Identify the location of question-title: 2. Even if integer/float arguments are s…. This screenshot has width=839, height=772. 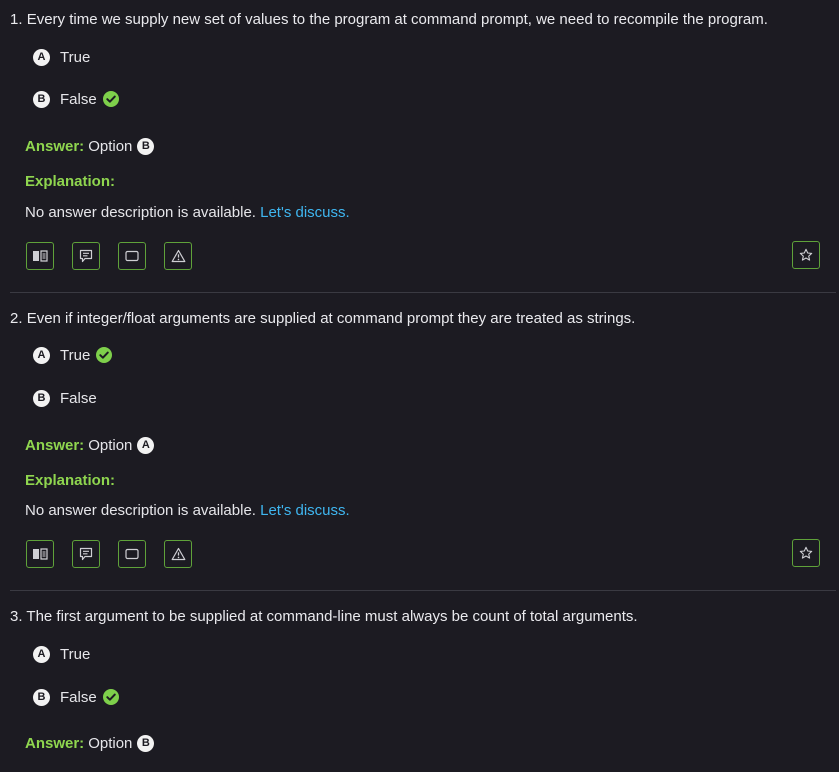
(322, 318).